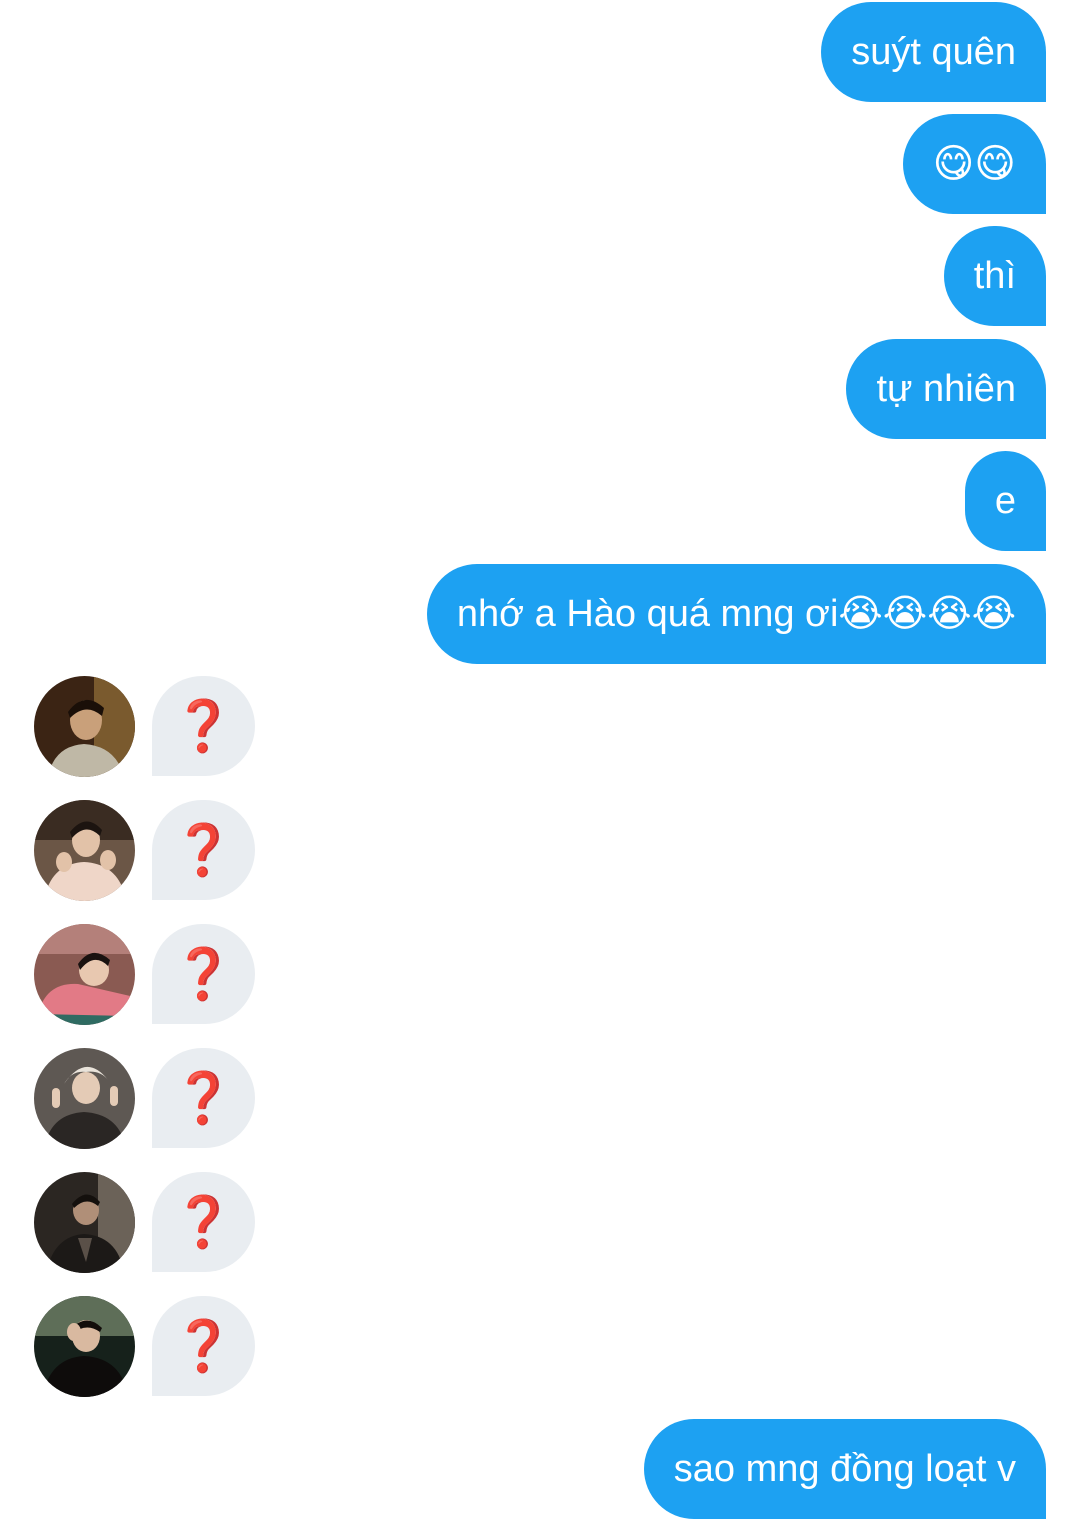  Describe the element at coordinates (994, 276) in the screenshot. I see `outgoing-bubble: thì` at that location.